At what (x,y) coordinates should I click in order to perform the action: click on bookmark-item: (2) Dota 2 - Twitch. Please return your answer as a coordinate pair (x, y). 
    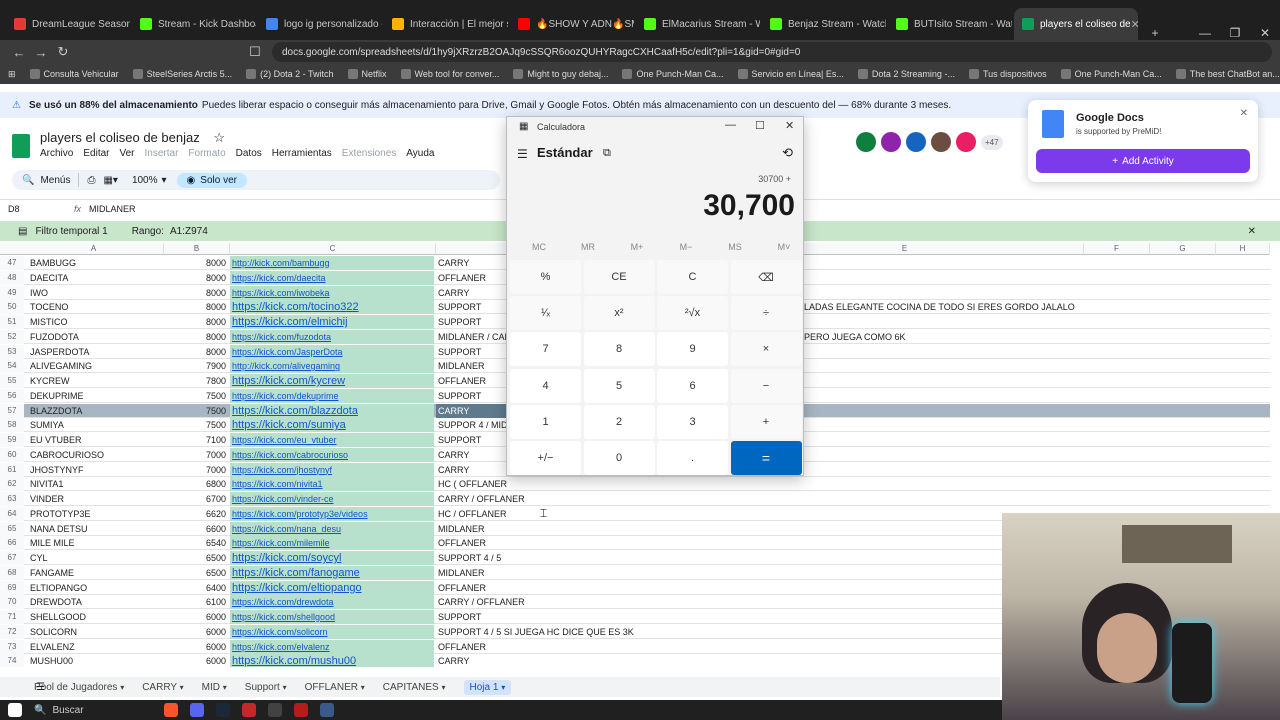
    Looking at the image, I should click on (290, 74).